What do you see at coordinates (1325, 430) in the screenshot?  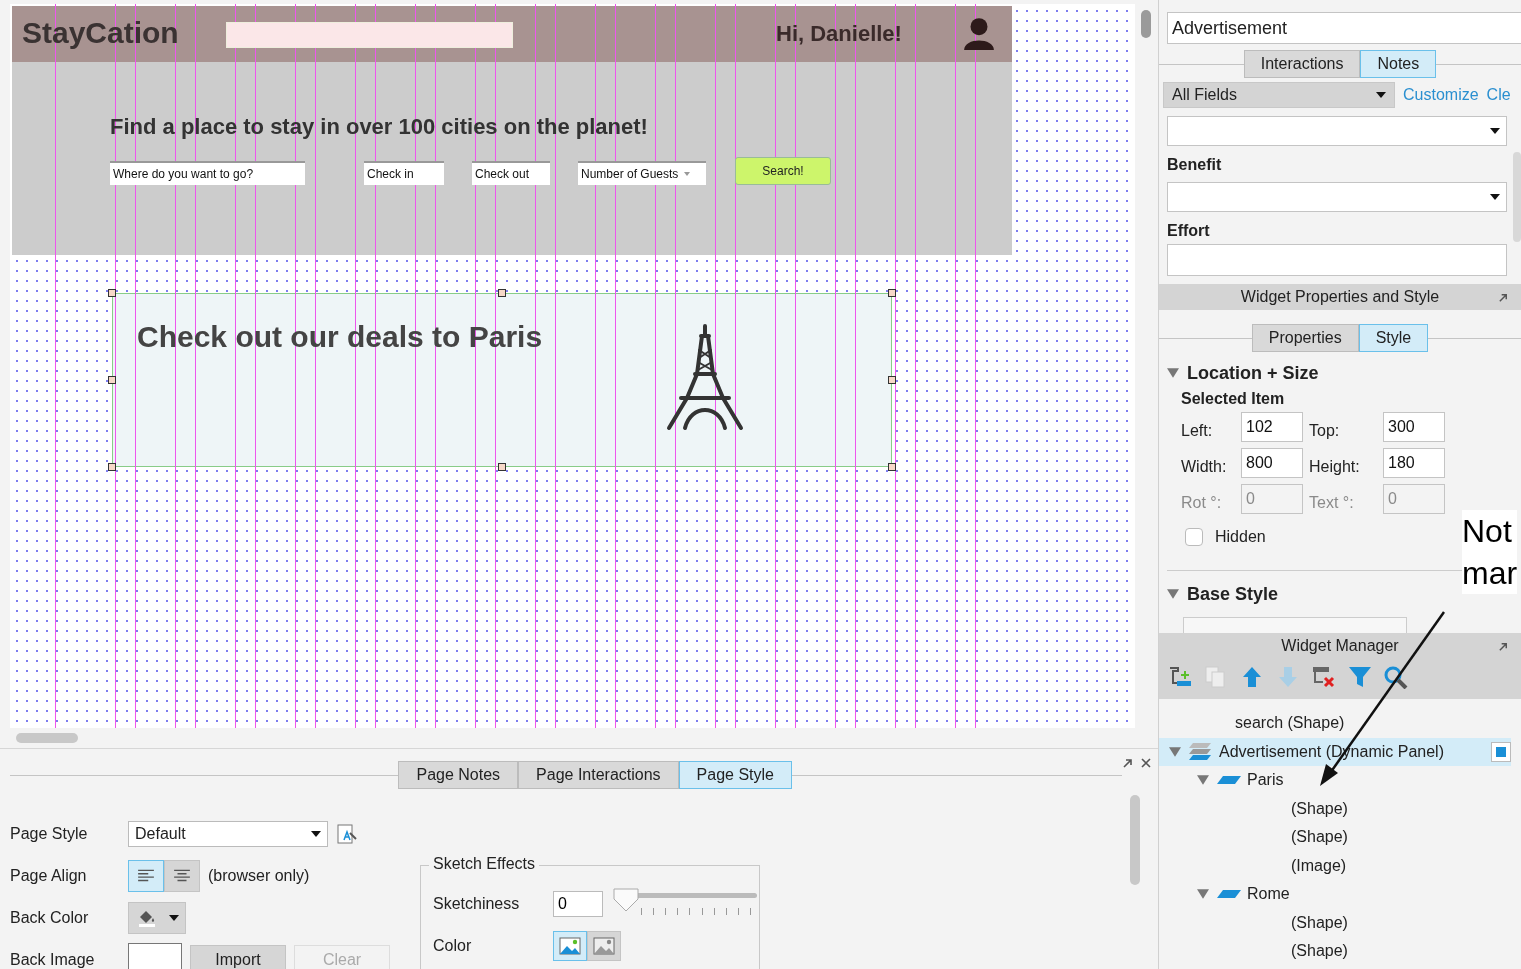 I see `field-label: Top:` at bounding box center [1325, 430].